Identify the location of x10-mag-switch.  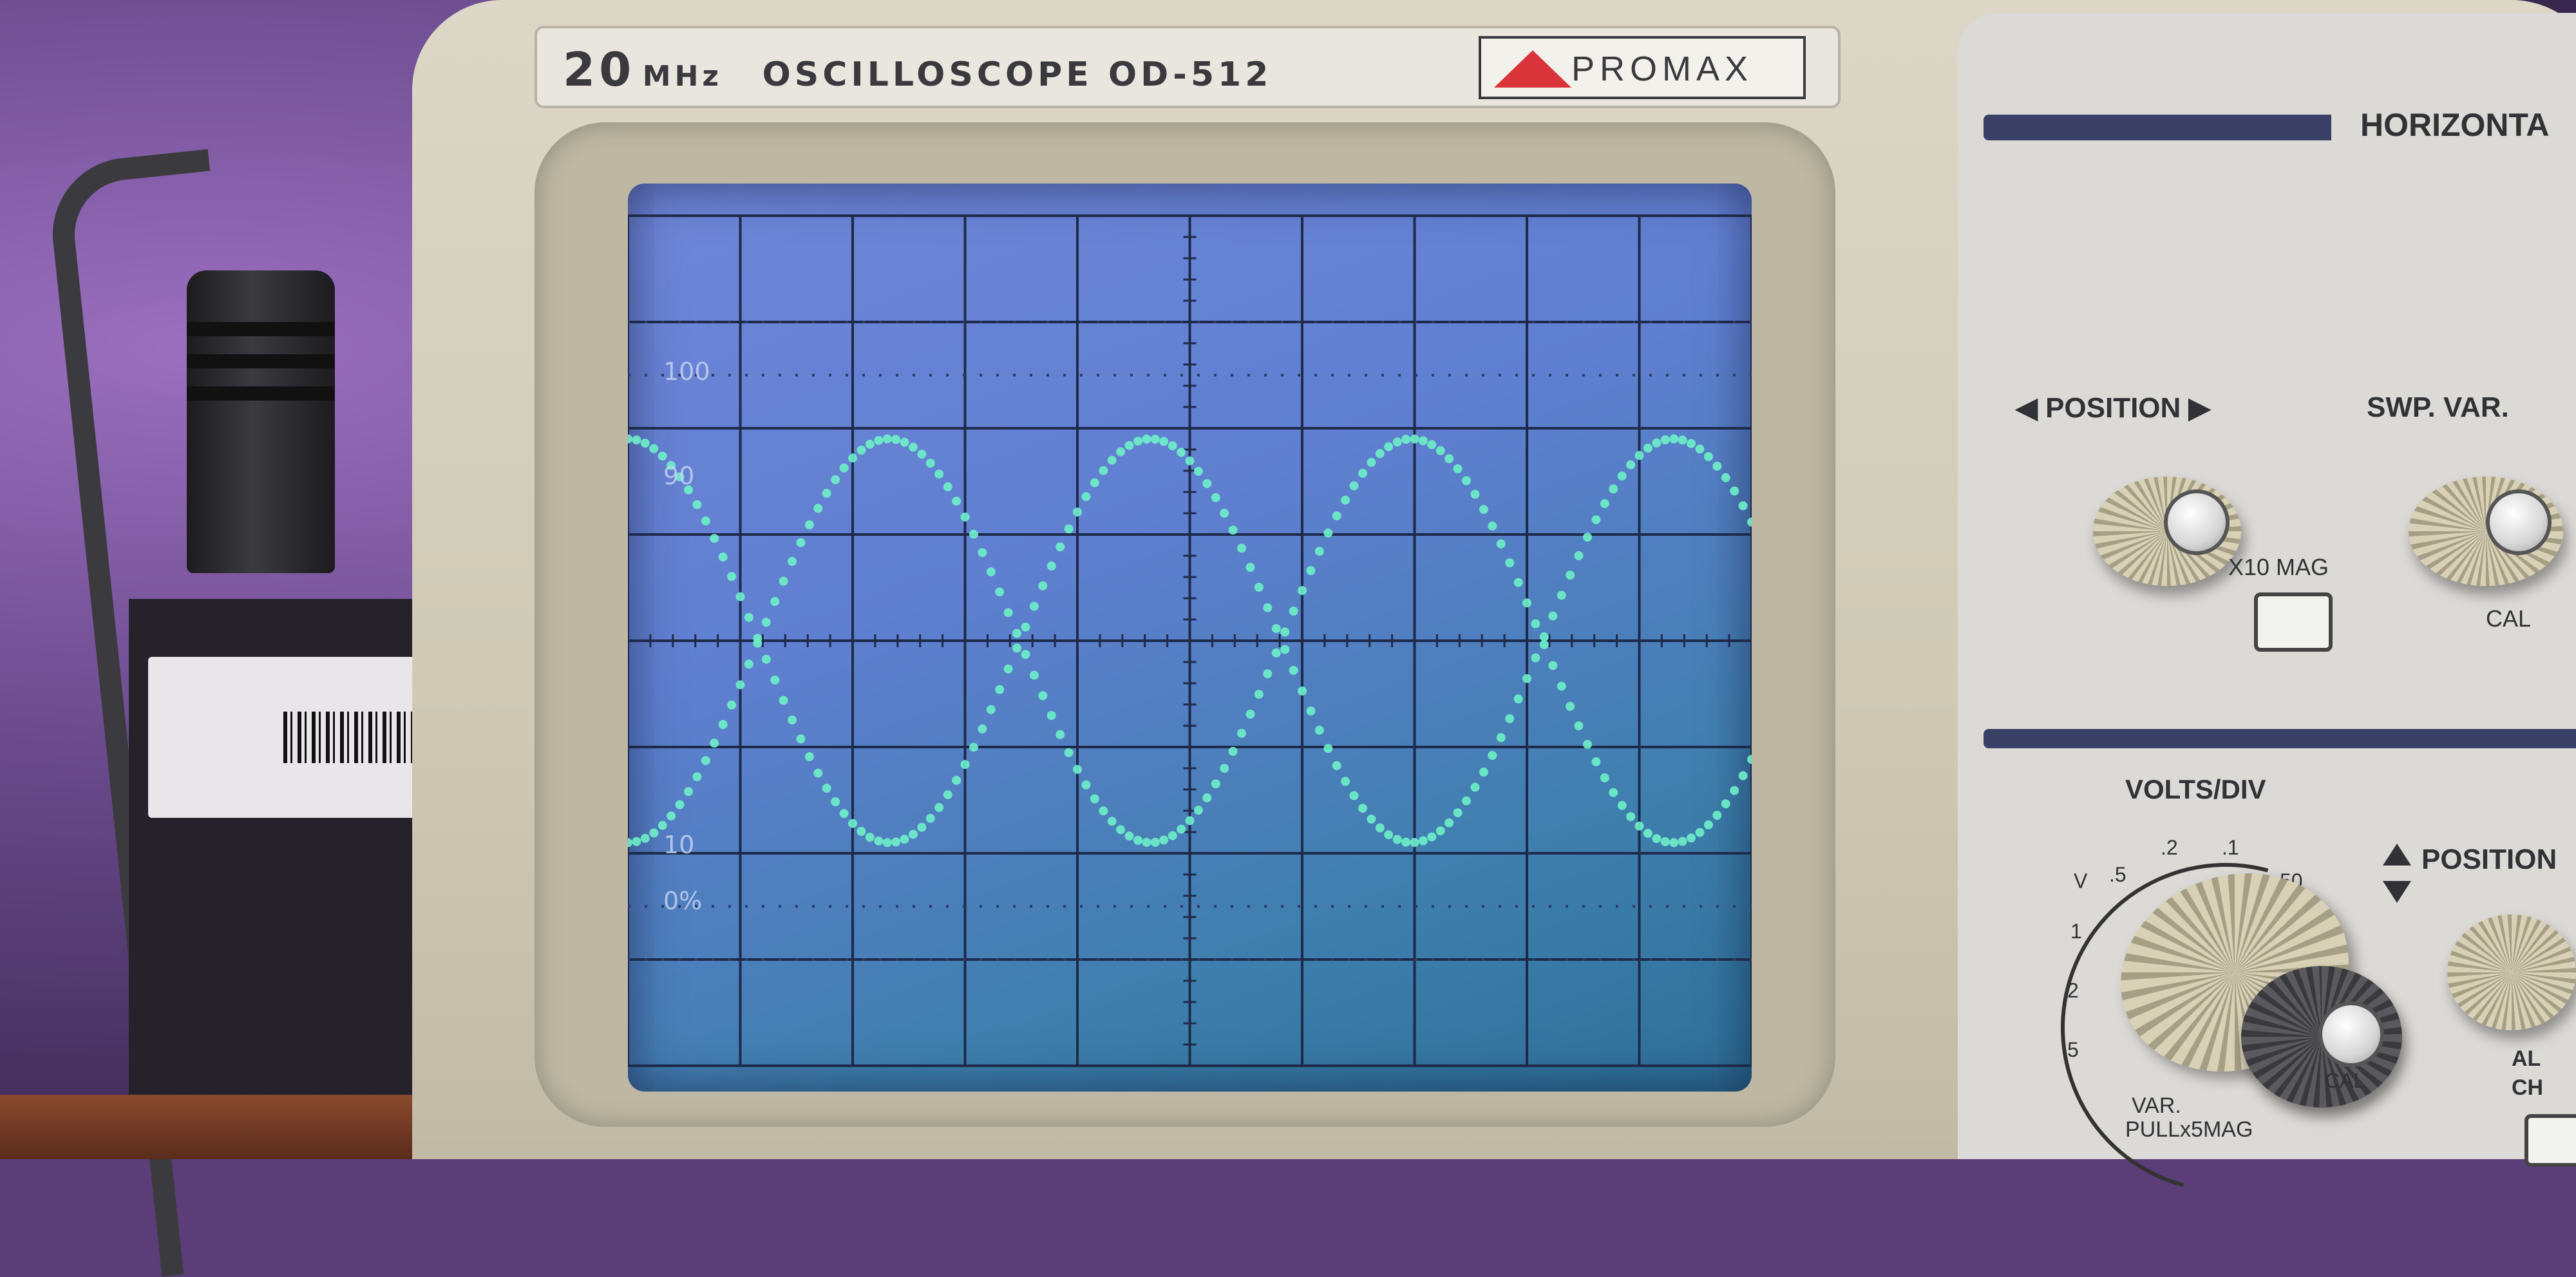
(2293, 622).